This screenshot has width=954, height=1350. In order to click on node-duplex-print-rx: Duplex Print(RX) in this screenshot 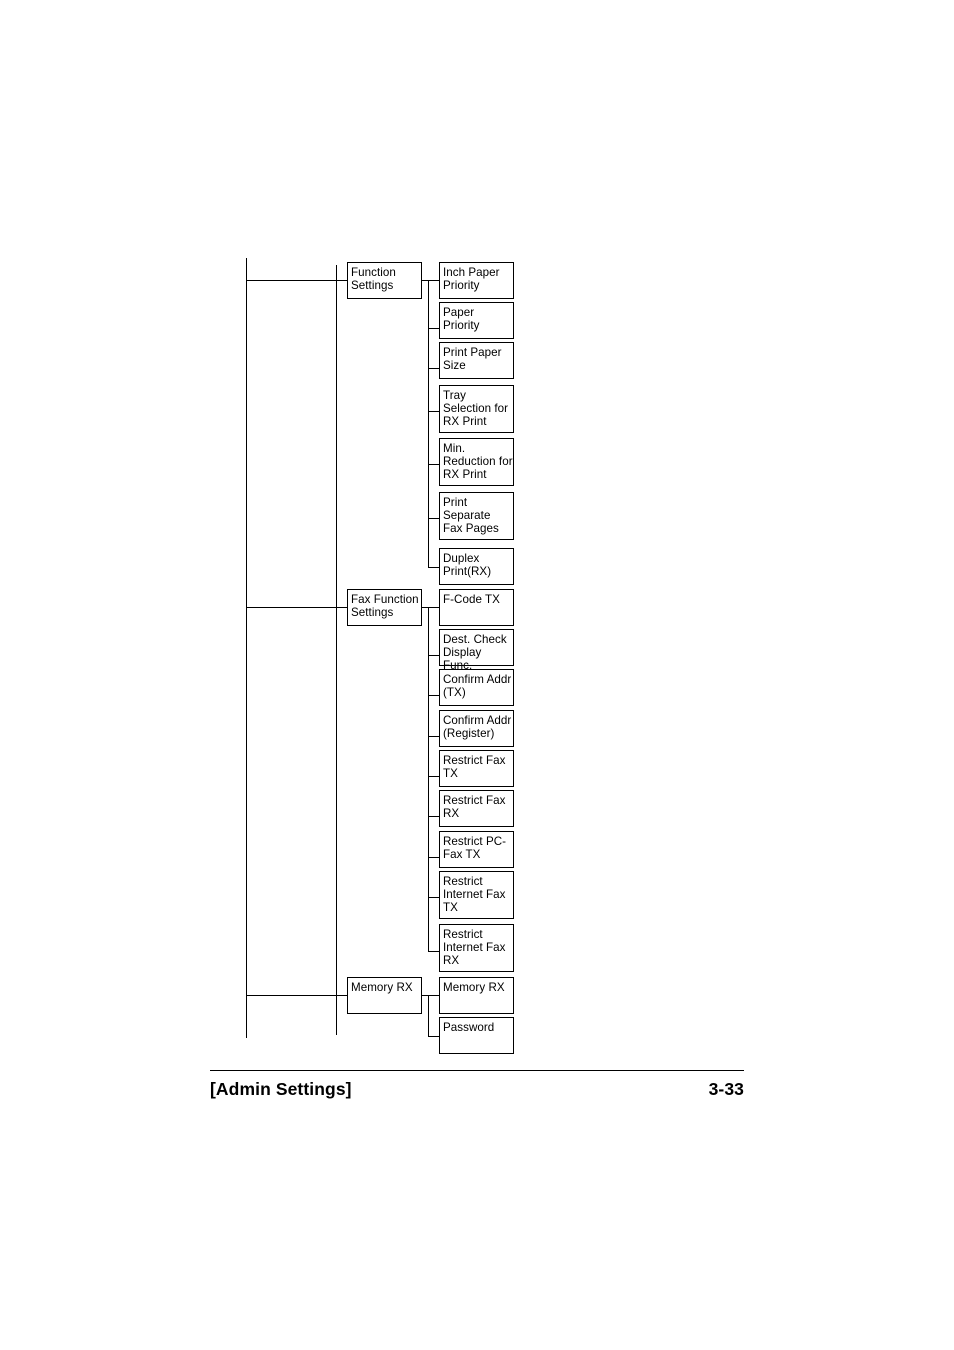, I will do `click(476, 566)`.